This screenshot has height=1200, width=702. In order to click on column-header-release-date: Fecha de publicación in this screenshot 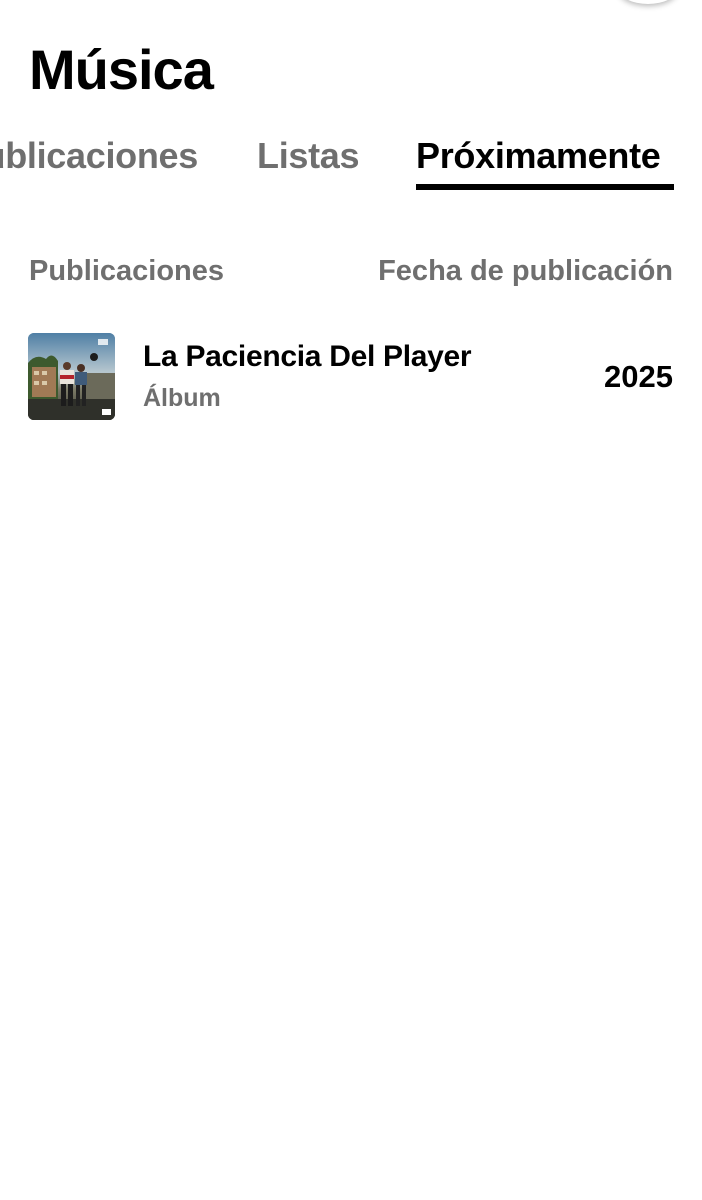, I will do `click(525, 271)`.